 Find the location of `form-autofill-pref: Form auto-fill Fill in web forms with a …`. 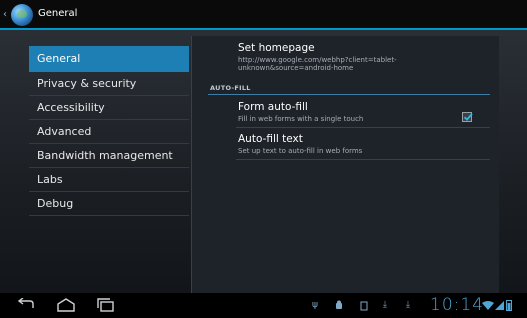

form-autofill-pref: Form auto-fill Fill in web forms with a … is located at coordinates (300, 112).